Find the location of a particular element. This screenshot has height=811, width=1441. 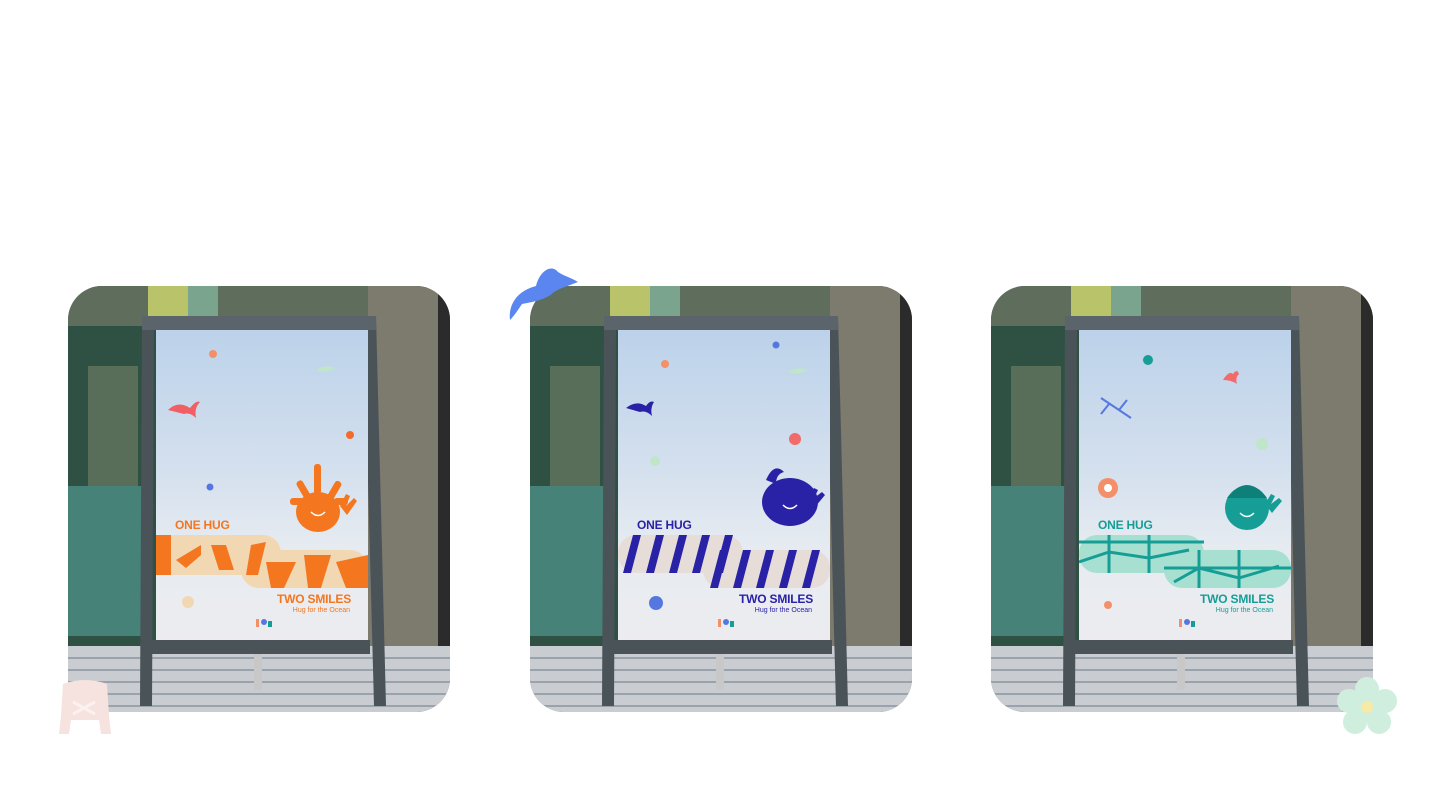

flower-icon is located at coordinates (1367, 705).